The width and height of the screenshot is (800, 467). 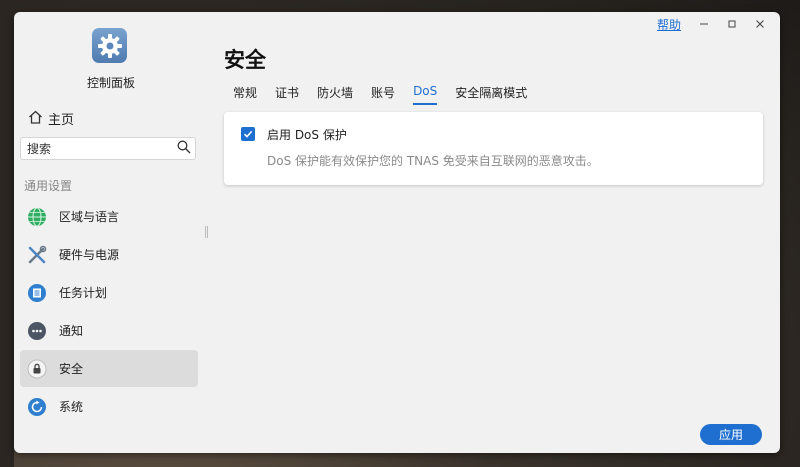 I want to click on enable-dos-checkbox, so click(x=248, y=134).